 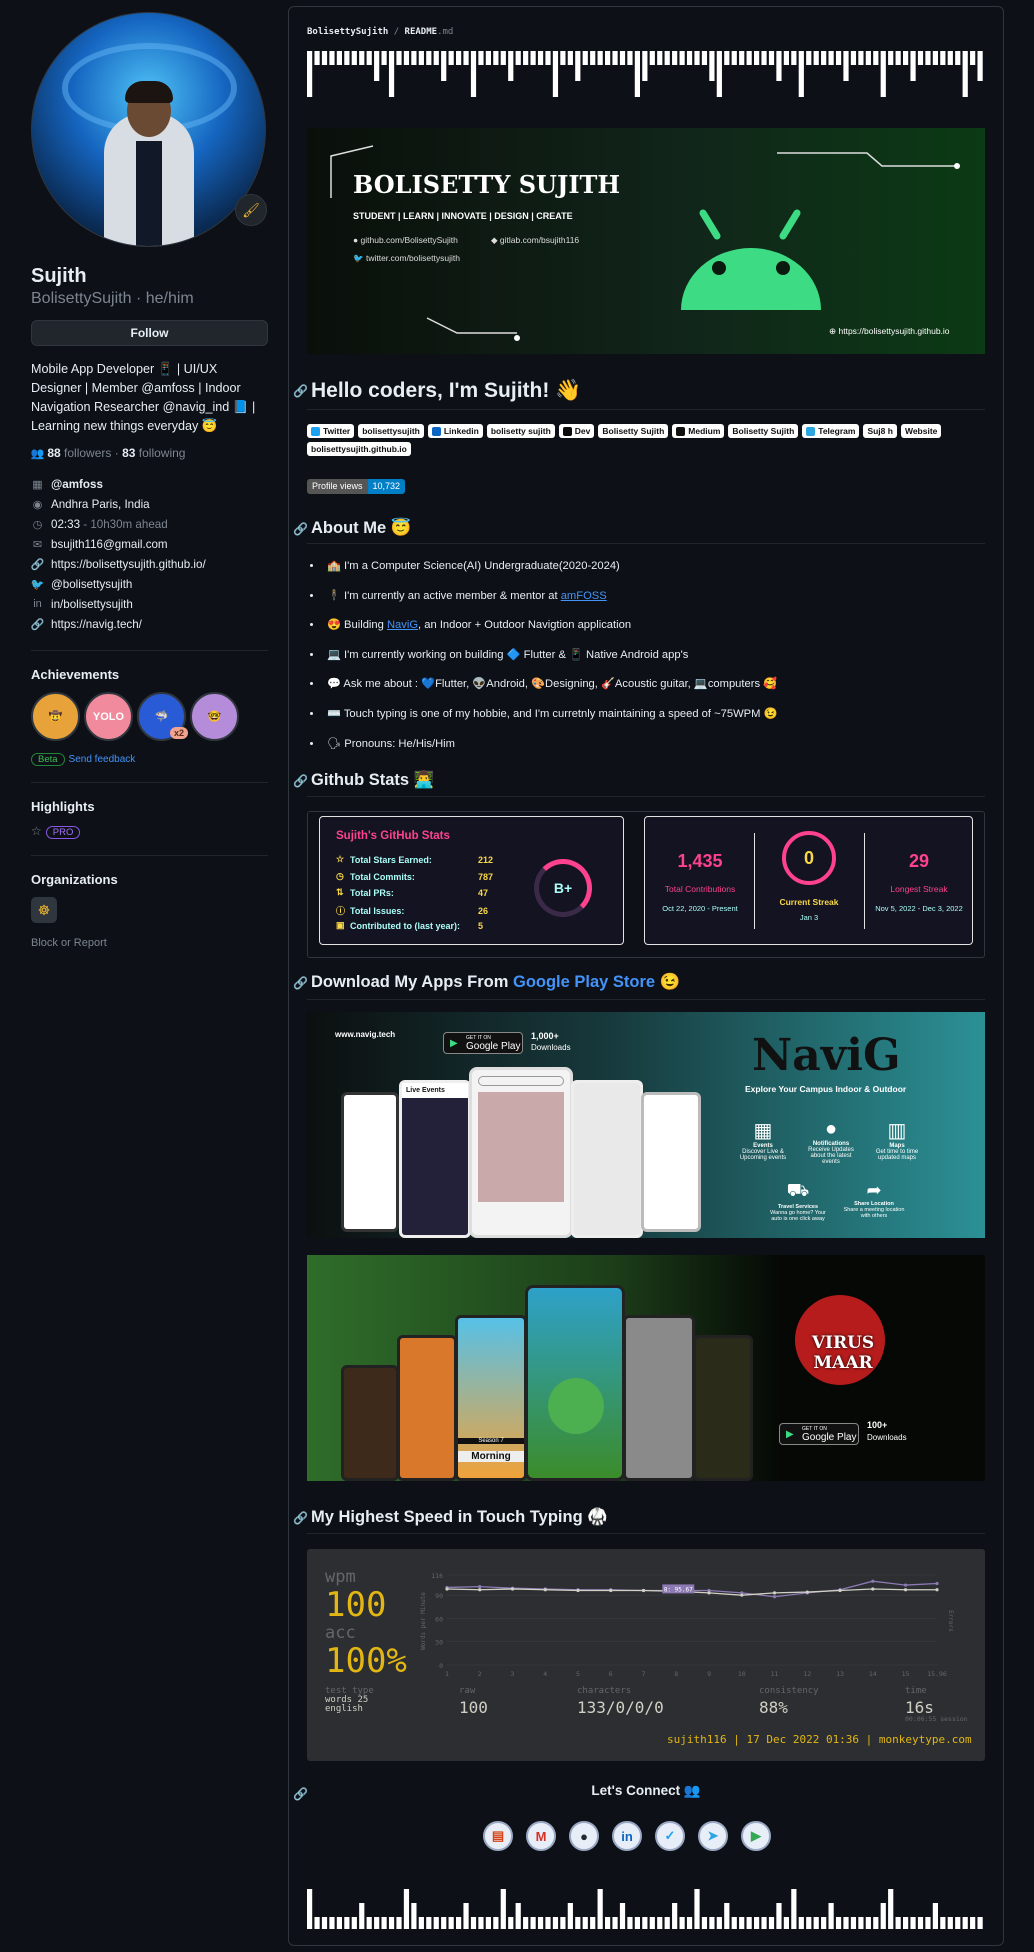 I want to click on github-icon: ●, so click(x=584, y=1836).